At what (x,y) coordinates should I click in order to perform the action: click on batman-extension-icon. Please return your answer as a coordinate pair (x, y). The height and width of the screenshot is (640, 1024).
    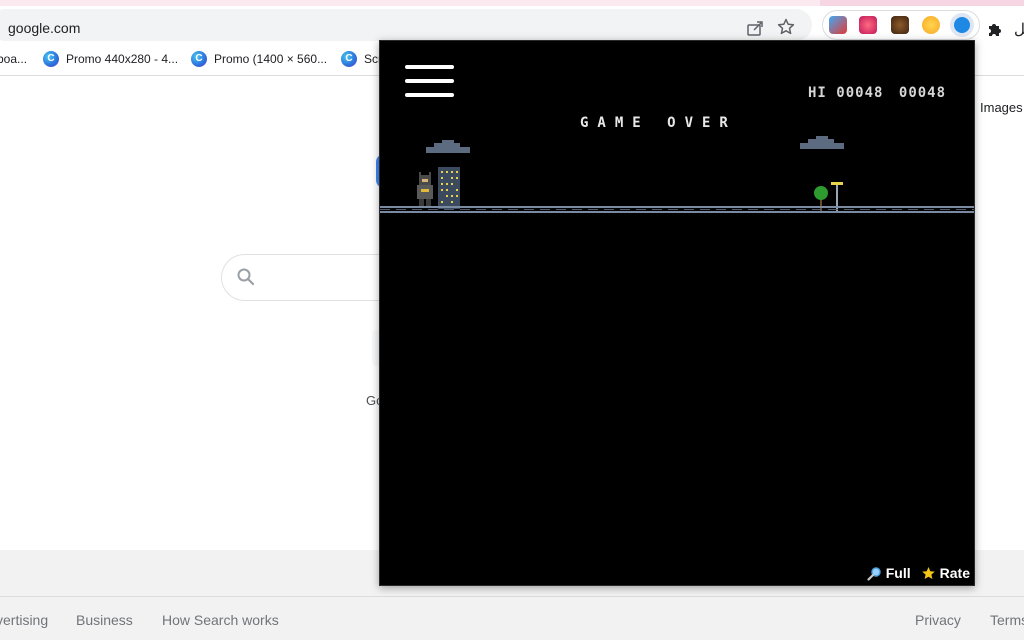
    Looking at the image, I should click on (962, 25).